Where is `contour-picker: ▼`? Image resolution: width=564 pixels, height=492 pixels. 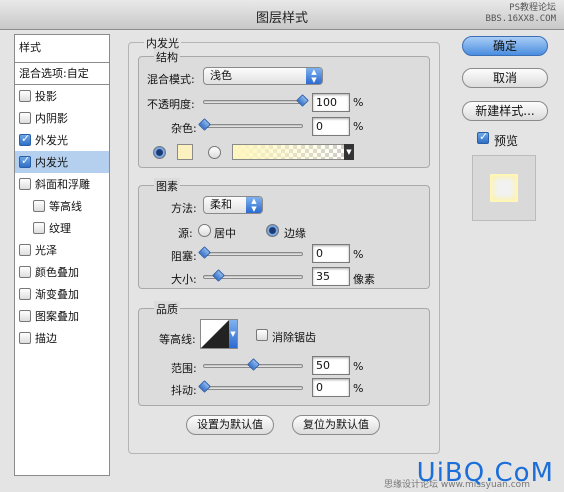
contour-picker: ▼ is located at coordinates (219, 334).